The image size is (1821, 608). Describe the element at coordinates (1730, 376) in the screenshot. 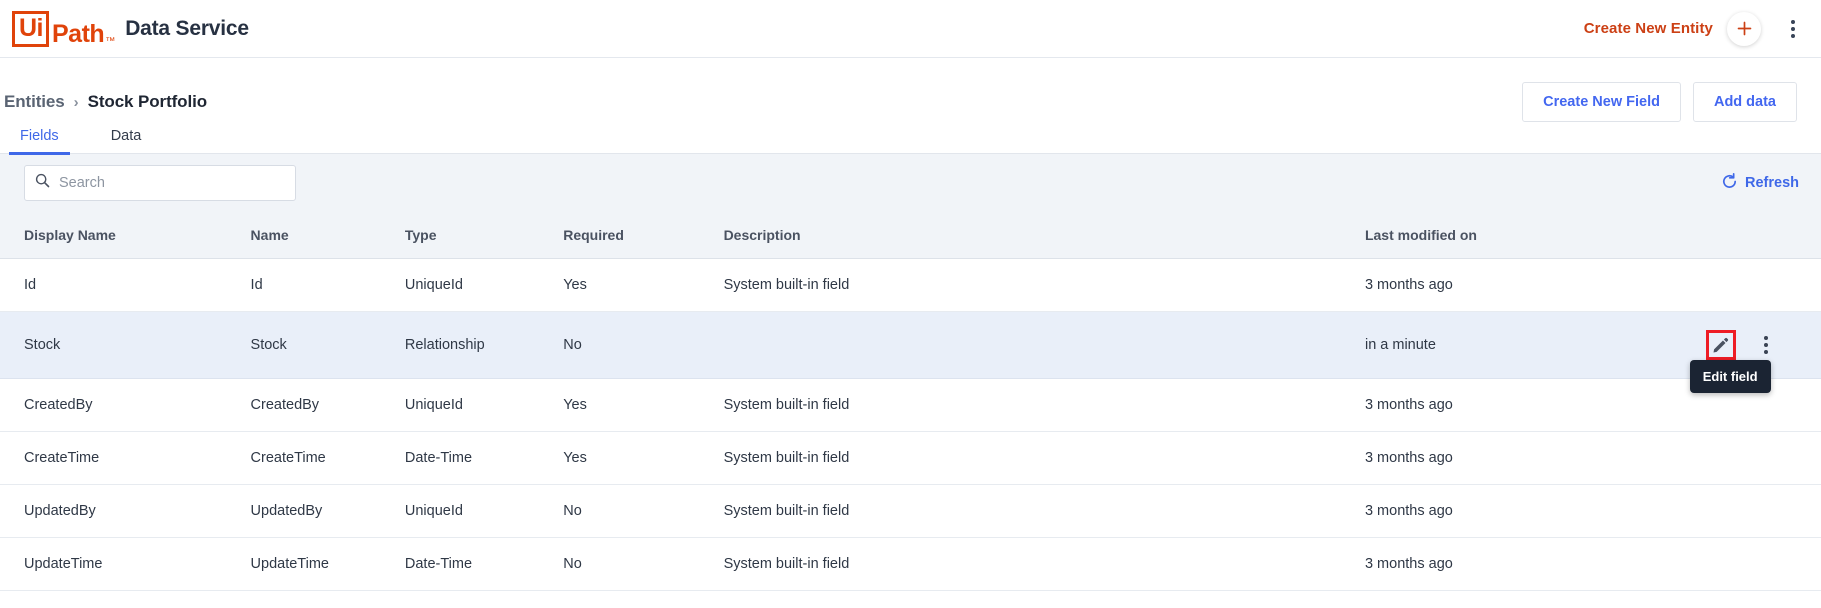

I see `edit-field-tooltip: Edit field` at that location.